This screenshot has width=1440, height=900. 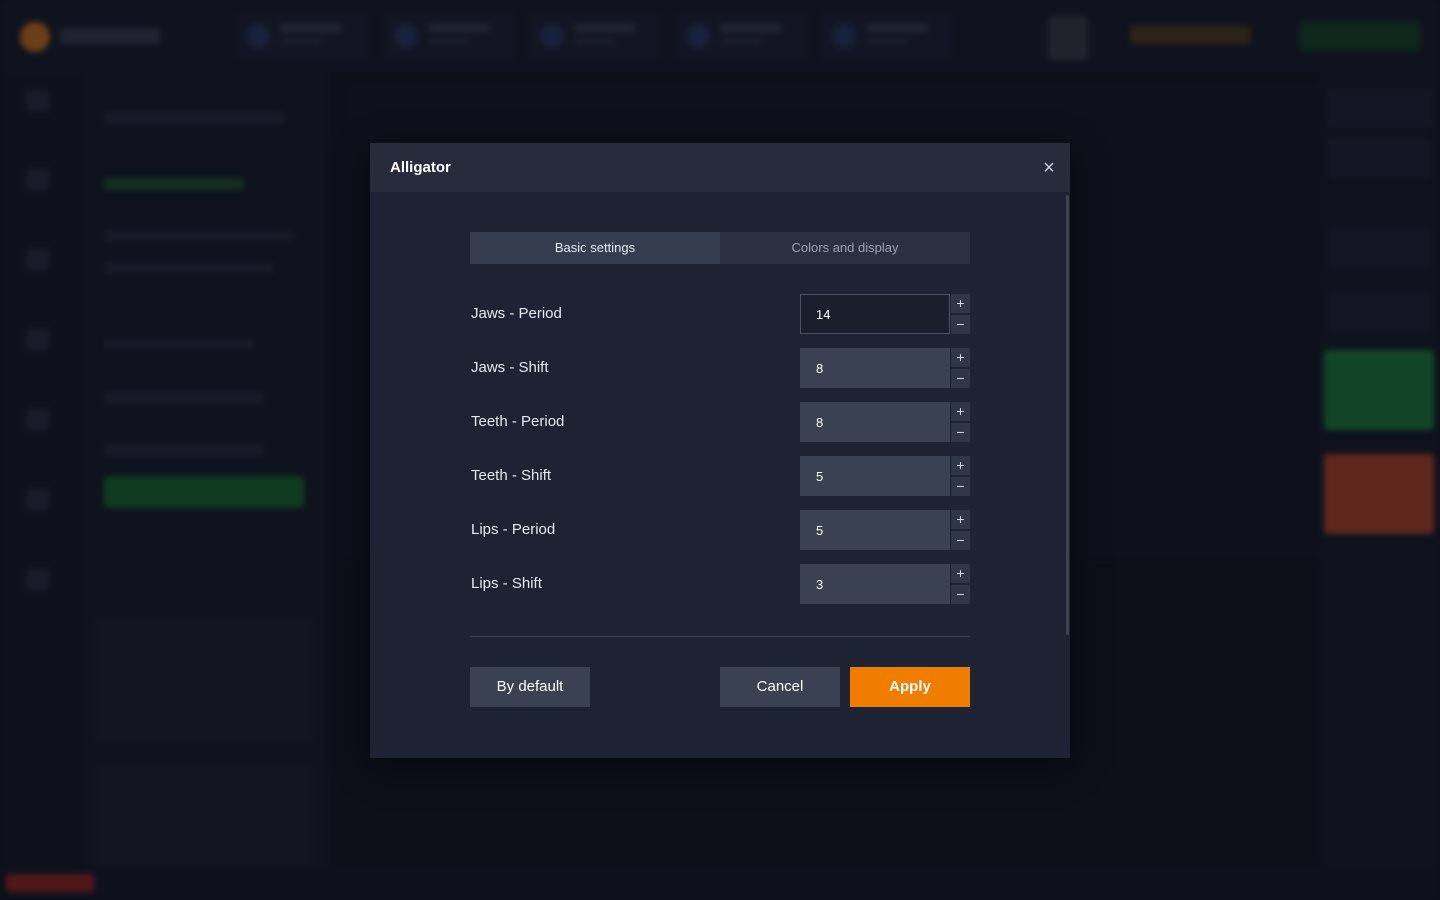 I want to click on by-default-button: By default, so click(x=530, y=687).